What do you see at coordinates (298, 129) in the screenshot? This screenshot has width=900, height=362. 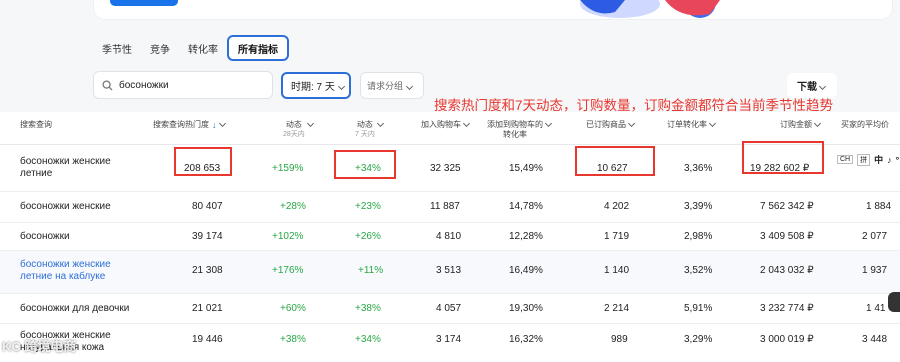 I see `header-dynamics-28: 动态 28天内` at bounding box center [298, 129].